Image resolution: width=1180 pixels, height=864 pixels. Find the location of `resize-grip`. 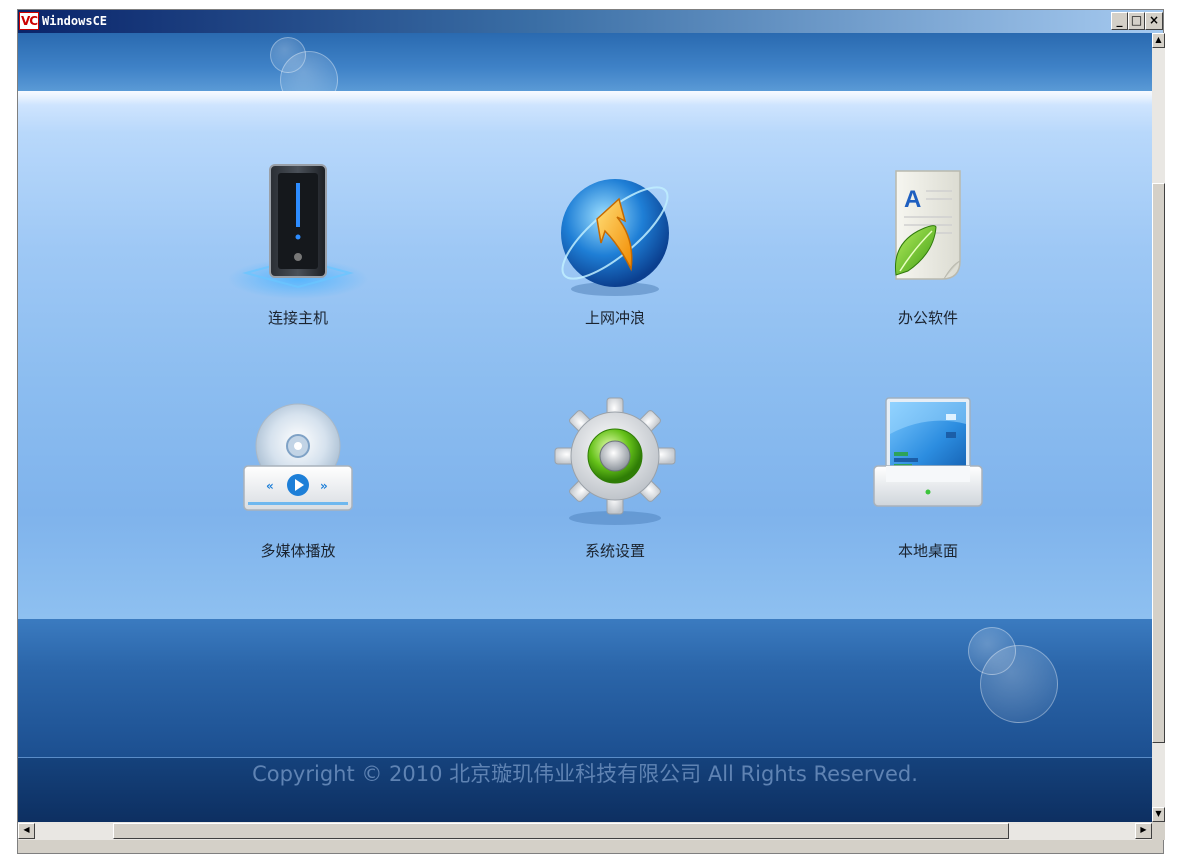

resize-grip is located at coordinates (1158, 831).